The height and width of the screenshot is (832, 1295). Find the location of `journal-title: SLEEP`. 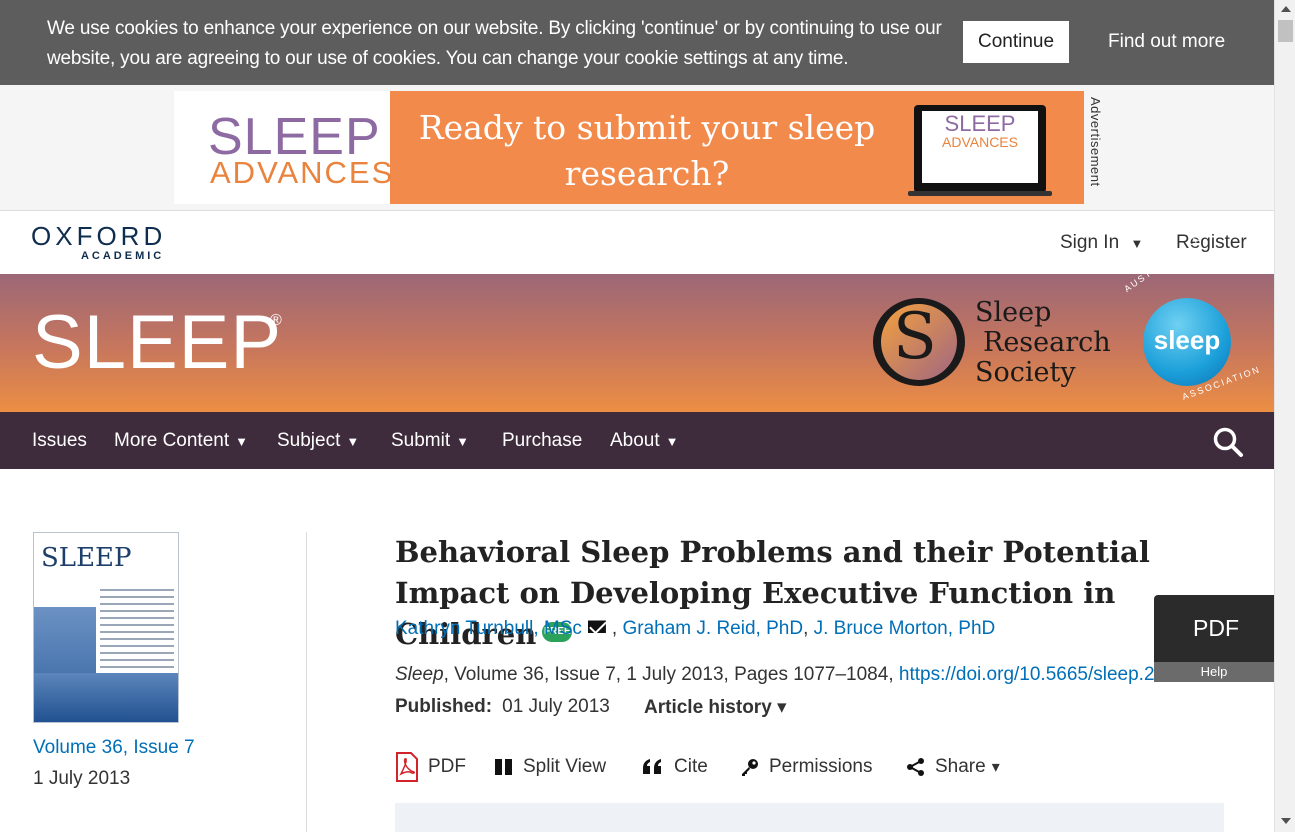

journal-title: SLEEP is located at coordinates (157, 343).